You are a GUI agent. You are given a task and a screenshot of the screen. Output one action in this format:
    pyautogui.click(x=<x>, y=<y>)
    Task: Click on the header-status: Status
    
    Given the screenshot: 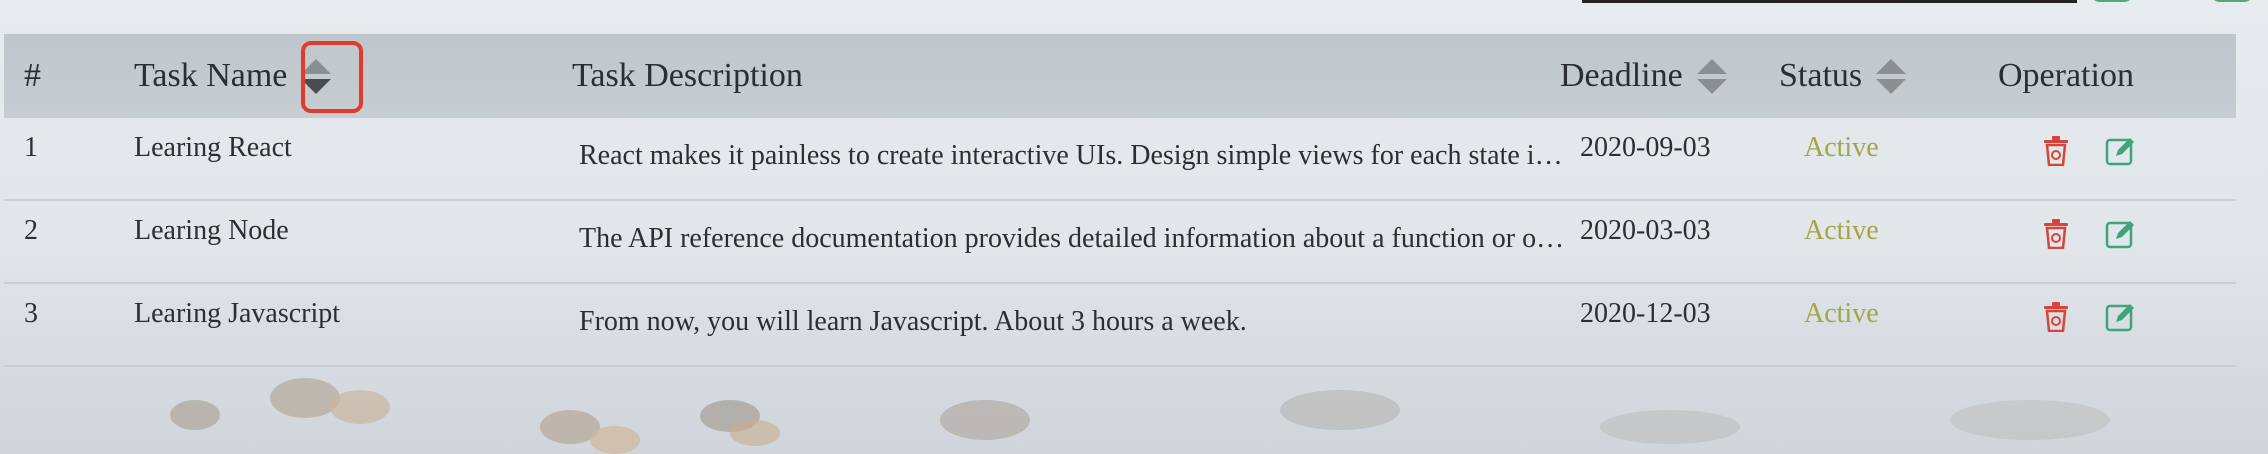 What is the action you would take?
    pyautogui.click(x=1843, y=76)
    